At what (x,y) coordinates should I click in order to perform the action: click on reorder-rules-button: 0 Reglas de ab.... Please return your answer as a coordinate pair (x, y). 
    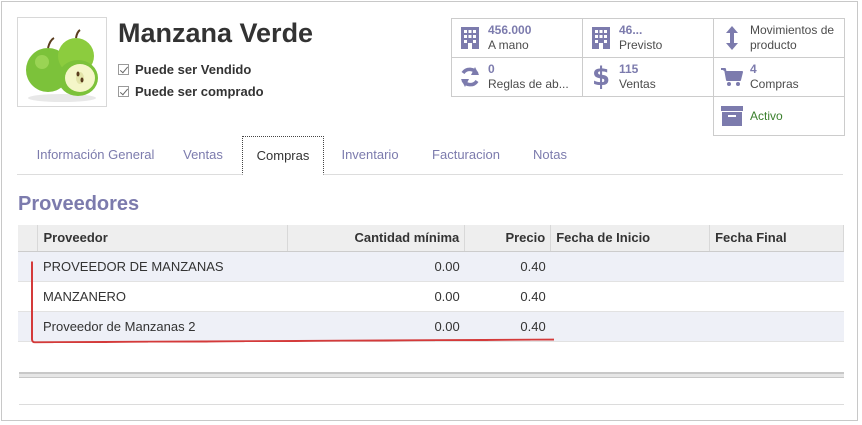
    Looking at the image, I should click on (517, 77).